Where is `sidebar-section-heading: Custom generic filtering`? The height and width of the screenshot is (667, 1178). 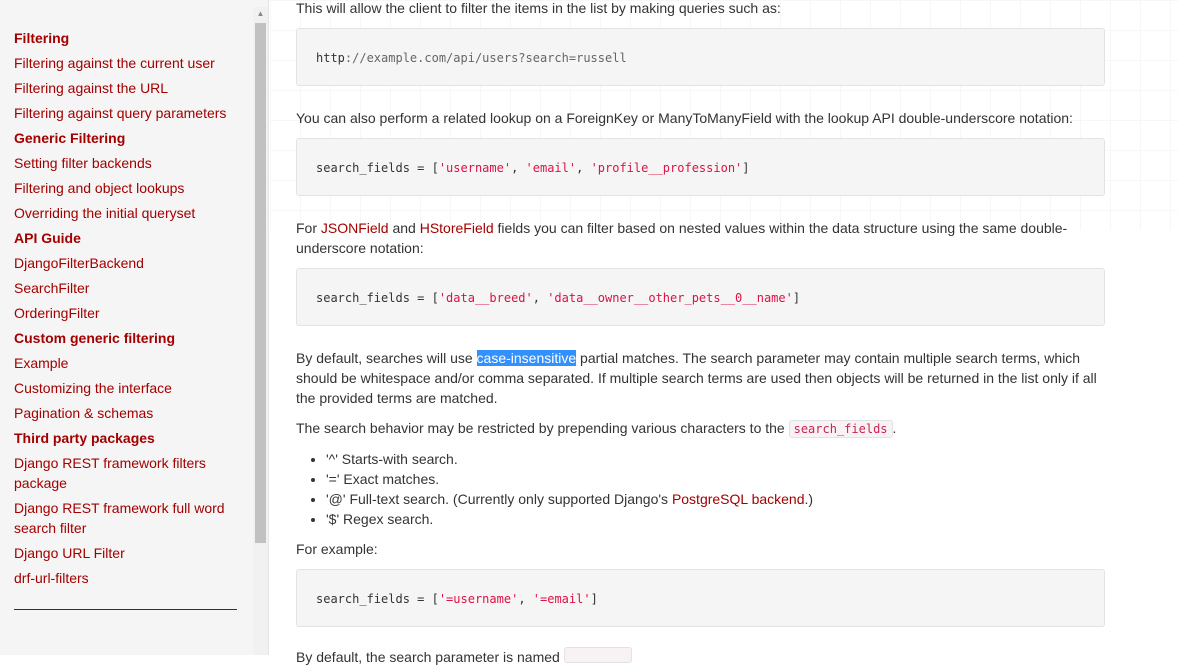 sidebar-section-heading: Custom generic filtering is located at coordinates (130, 338).